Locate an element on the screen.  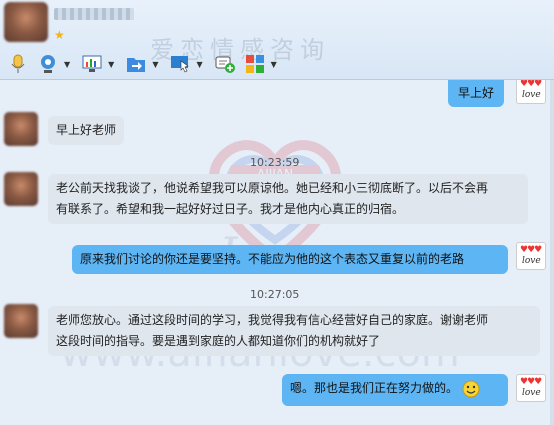
add-app-icon is located at coordinates (225, 64).